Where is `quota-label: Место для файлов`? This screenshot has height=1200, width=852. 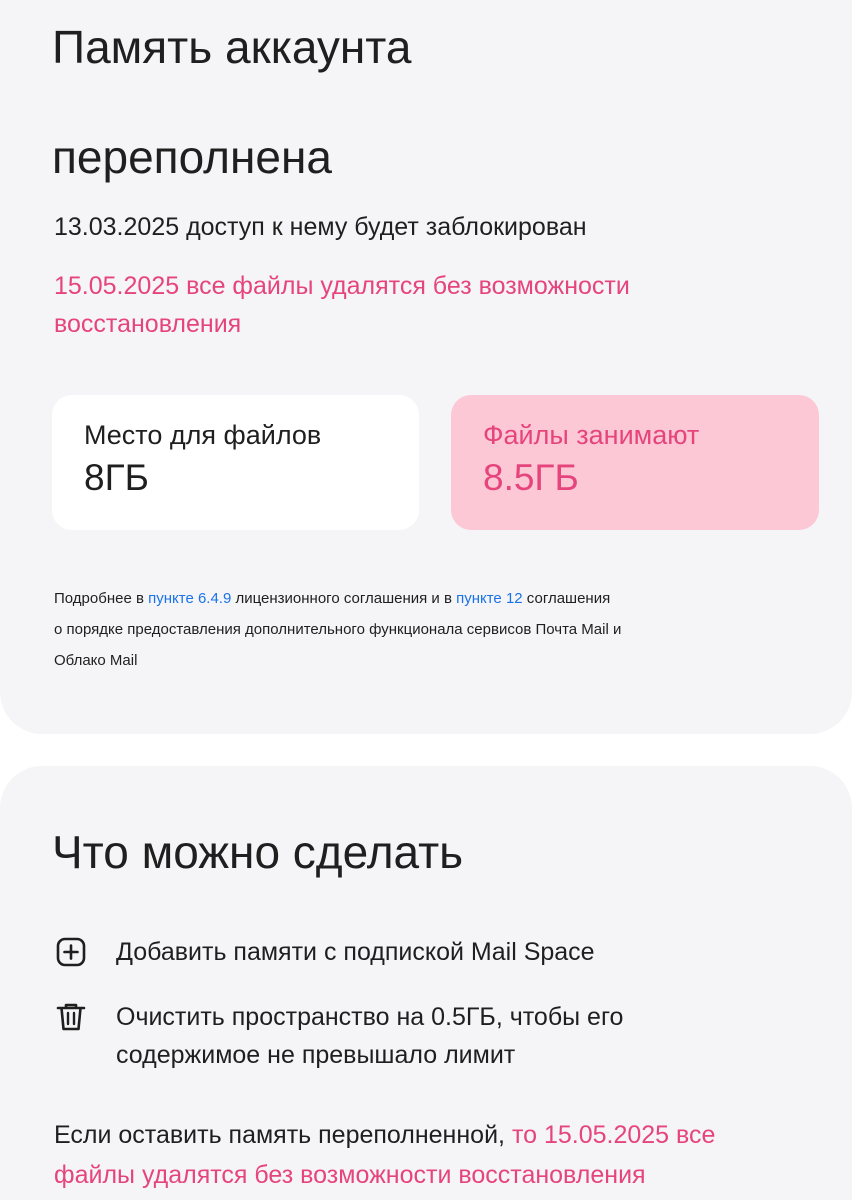
quota-label: Место для файлов is located at coordinates (203, 435).